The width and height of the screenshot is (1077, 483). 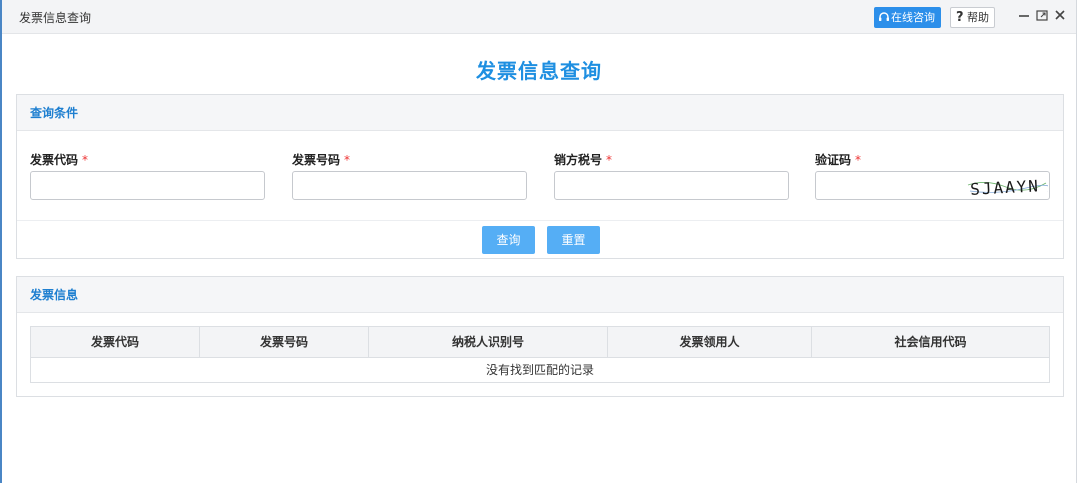 What do you see at coordinates (891, 185) in the screenshot?
I see `captcha-input` at bounding box center [891, 185].